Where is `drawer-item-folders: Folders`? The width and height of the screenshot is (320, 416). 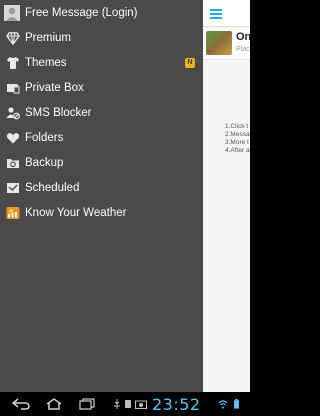
drawer-item-folders: Folders is located at coordinates (101, 137).